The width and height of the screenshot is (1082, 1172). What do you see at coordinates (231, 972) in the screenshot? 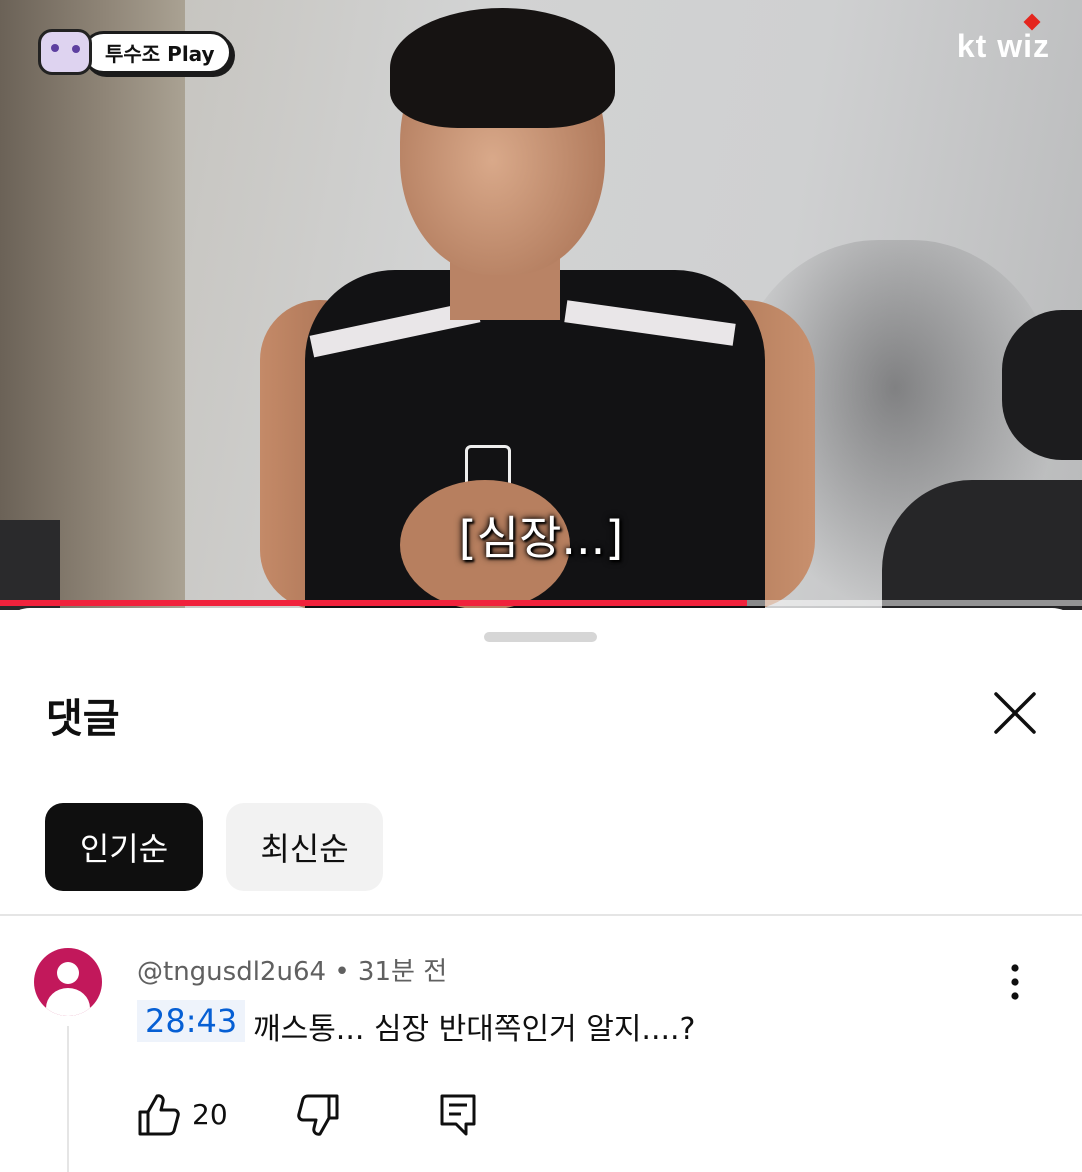
I see `comment-author: @tngusdl2u64` at bounding box center [231, 972].